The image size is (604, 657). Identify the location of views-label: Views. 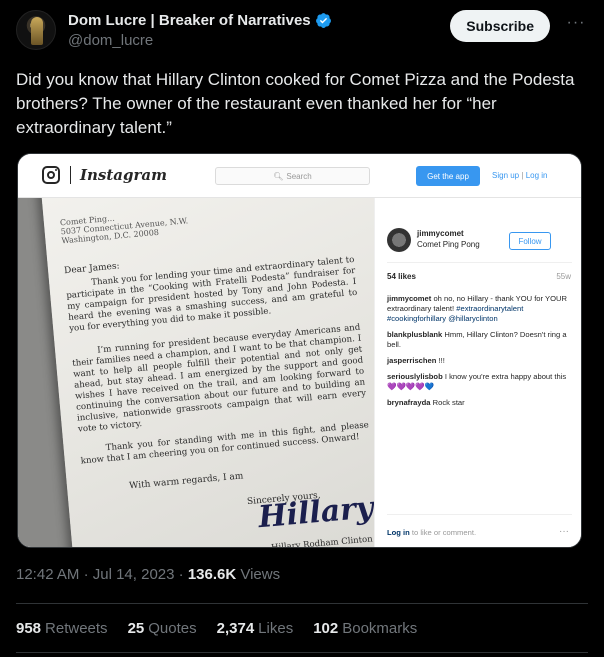
(260, 574).